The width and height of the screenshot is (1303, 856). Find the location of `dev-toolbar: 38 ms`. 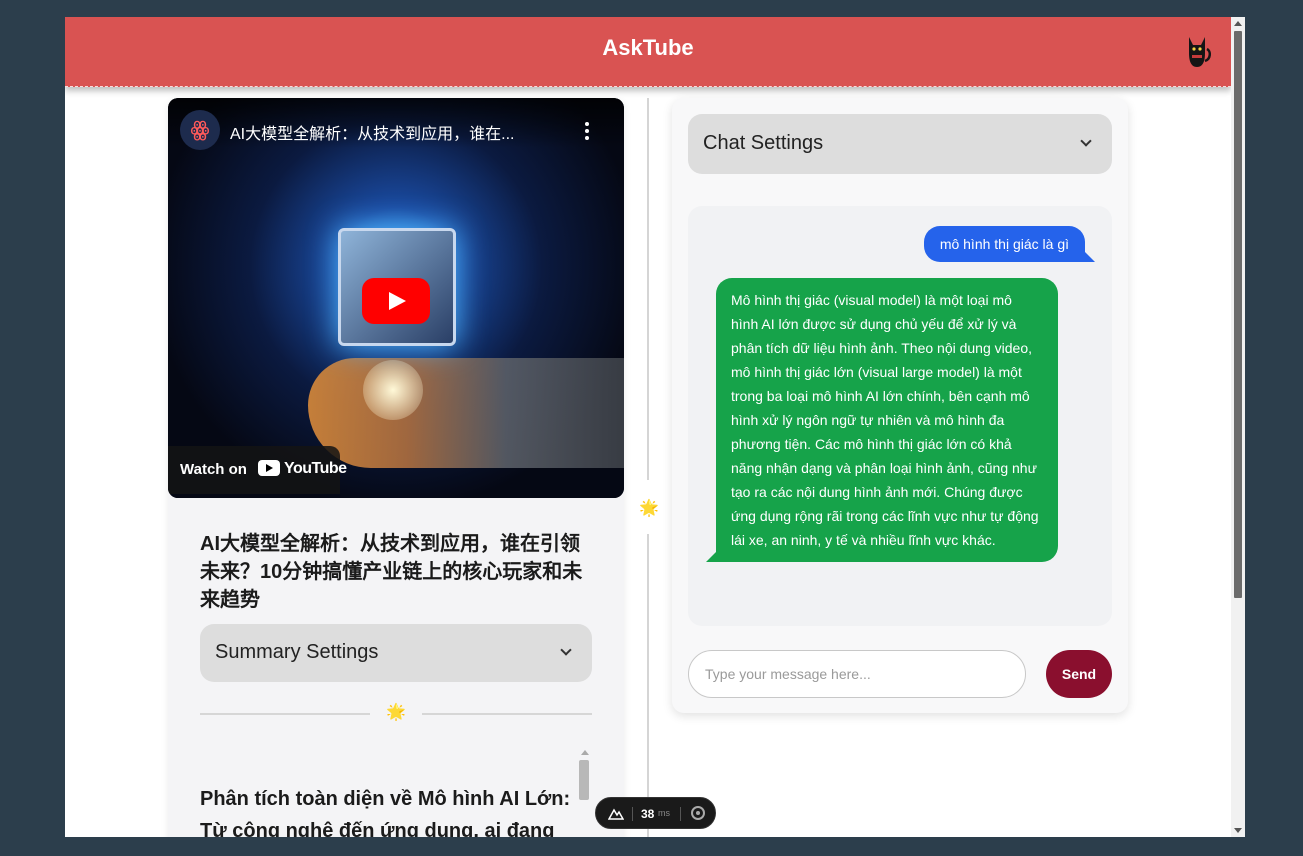

dev-toolbar: 38 ms is located at coordinates (655, 813).